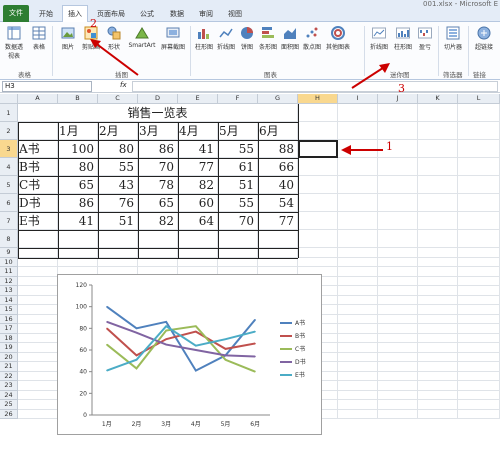 Image resolution: width=500 pixels, height=452 pixels. I want to click on table-title: 销售一览表, so click(158, 113).